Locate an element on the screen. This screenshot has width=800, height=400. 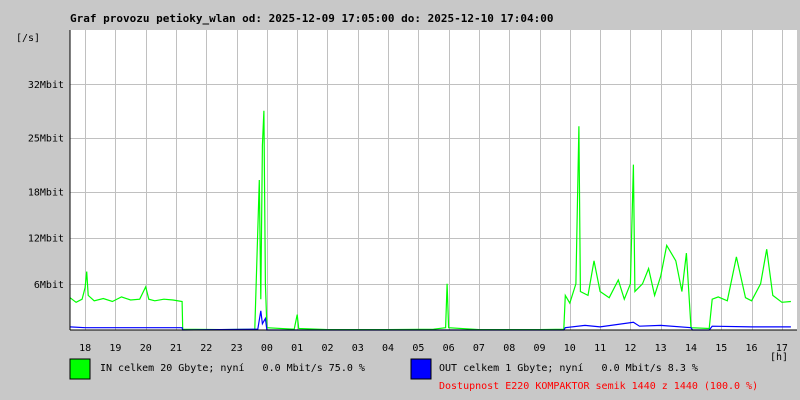
y-tick-label-25Mbit: 25Mbit is located at coordinates (46, 139).